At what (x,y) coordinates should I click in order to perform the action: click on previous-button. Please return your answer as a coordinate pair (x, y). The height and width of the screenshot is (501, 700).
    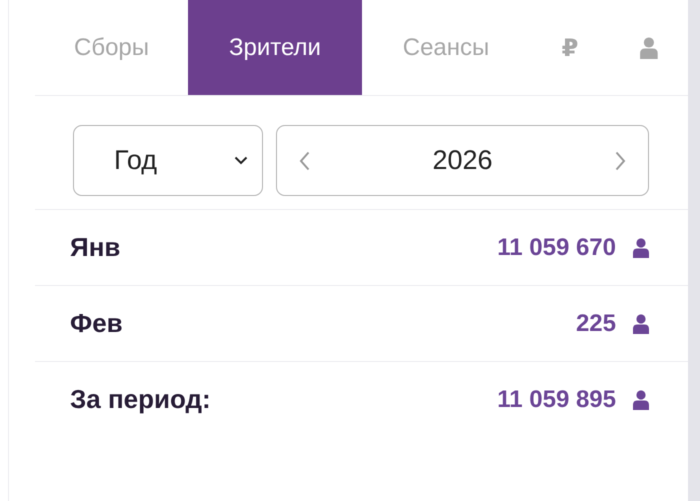
    Looking at the image, I should click on (304, 160).